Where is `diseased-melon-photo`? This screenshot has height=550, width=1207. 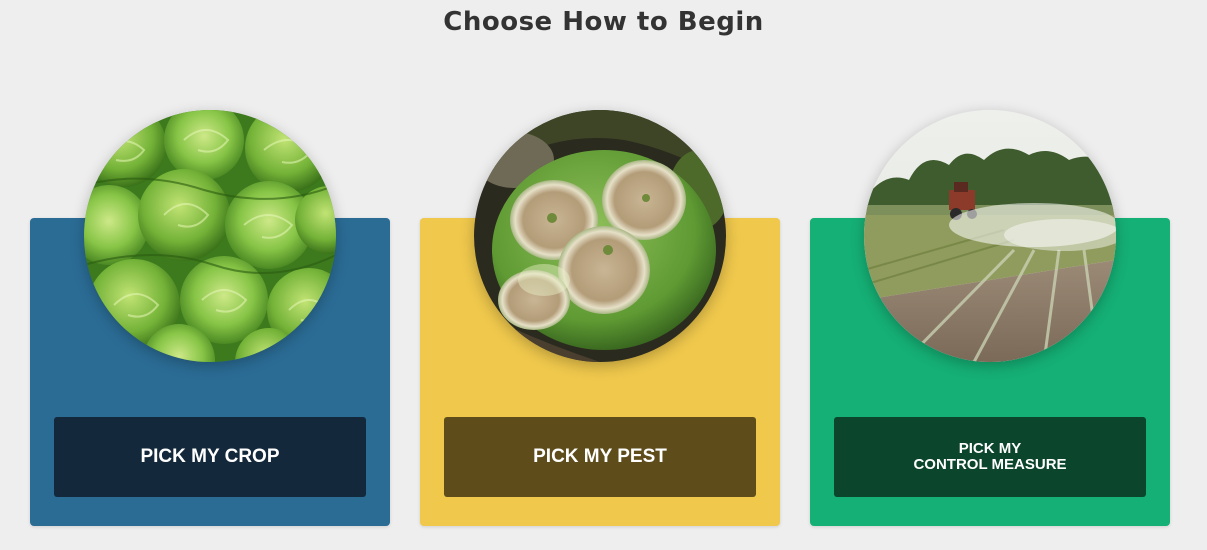
diseased-melon-photo is located at coordinates (600, 236).